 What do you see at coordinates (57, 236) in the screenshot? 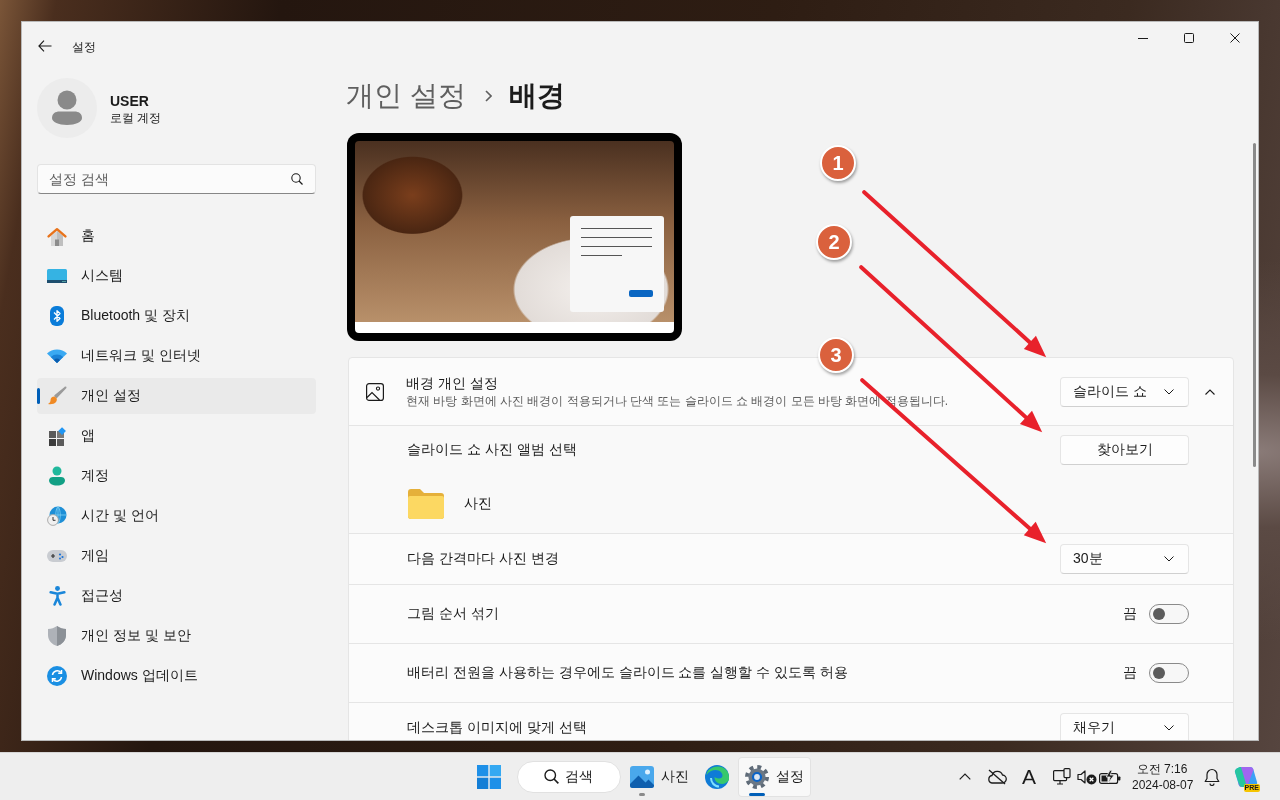
I see `home-icon` at bounding box center [57, 236].